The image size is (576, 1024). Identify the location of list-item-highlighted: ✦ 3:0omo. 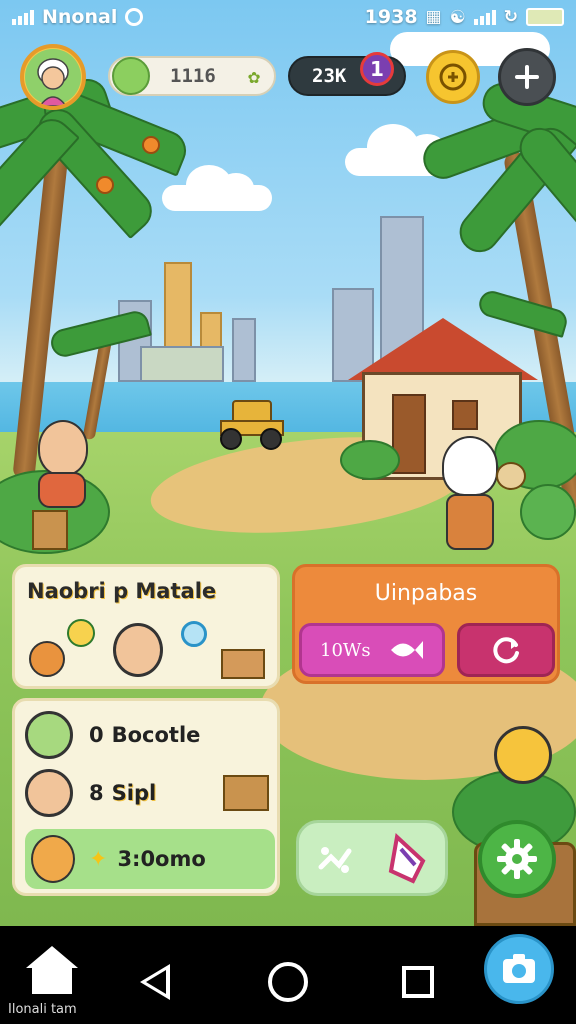
(150, 859).